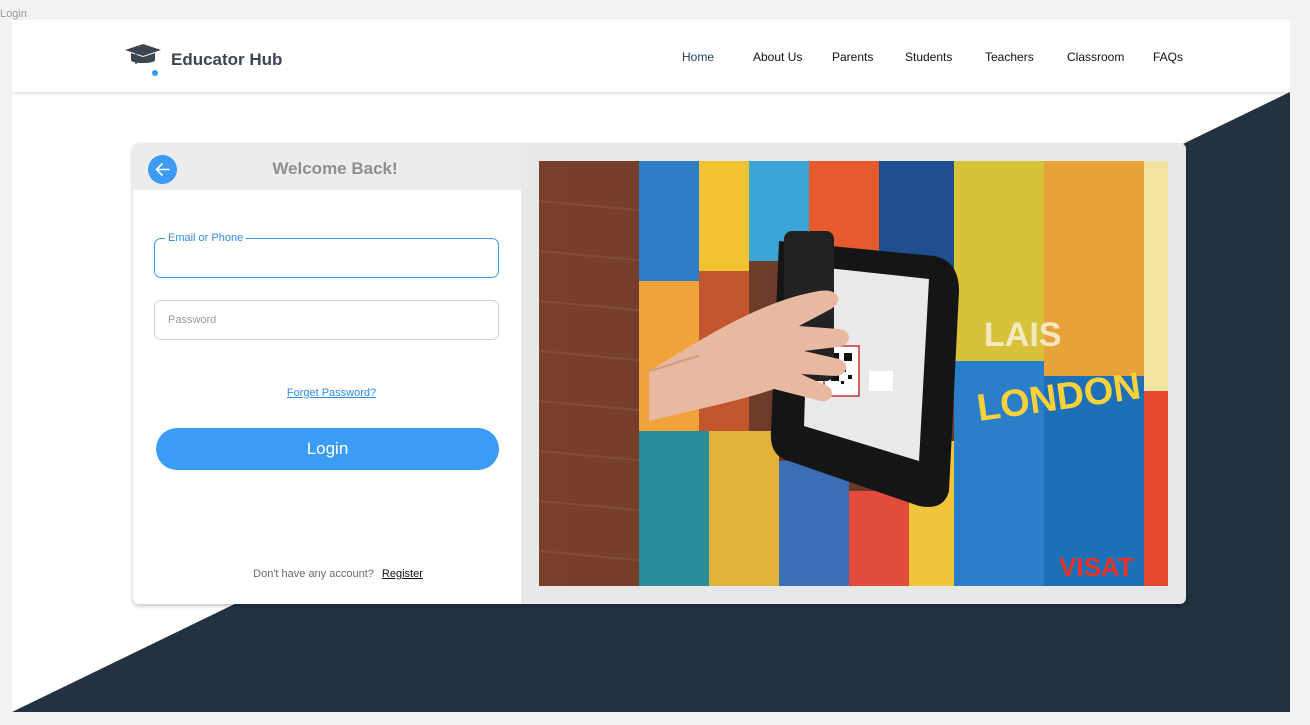  What do you see at coordinates (326, 258) in the screenshot?
I see `email-input` at bounding box center [326, 258].